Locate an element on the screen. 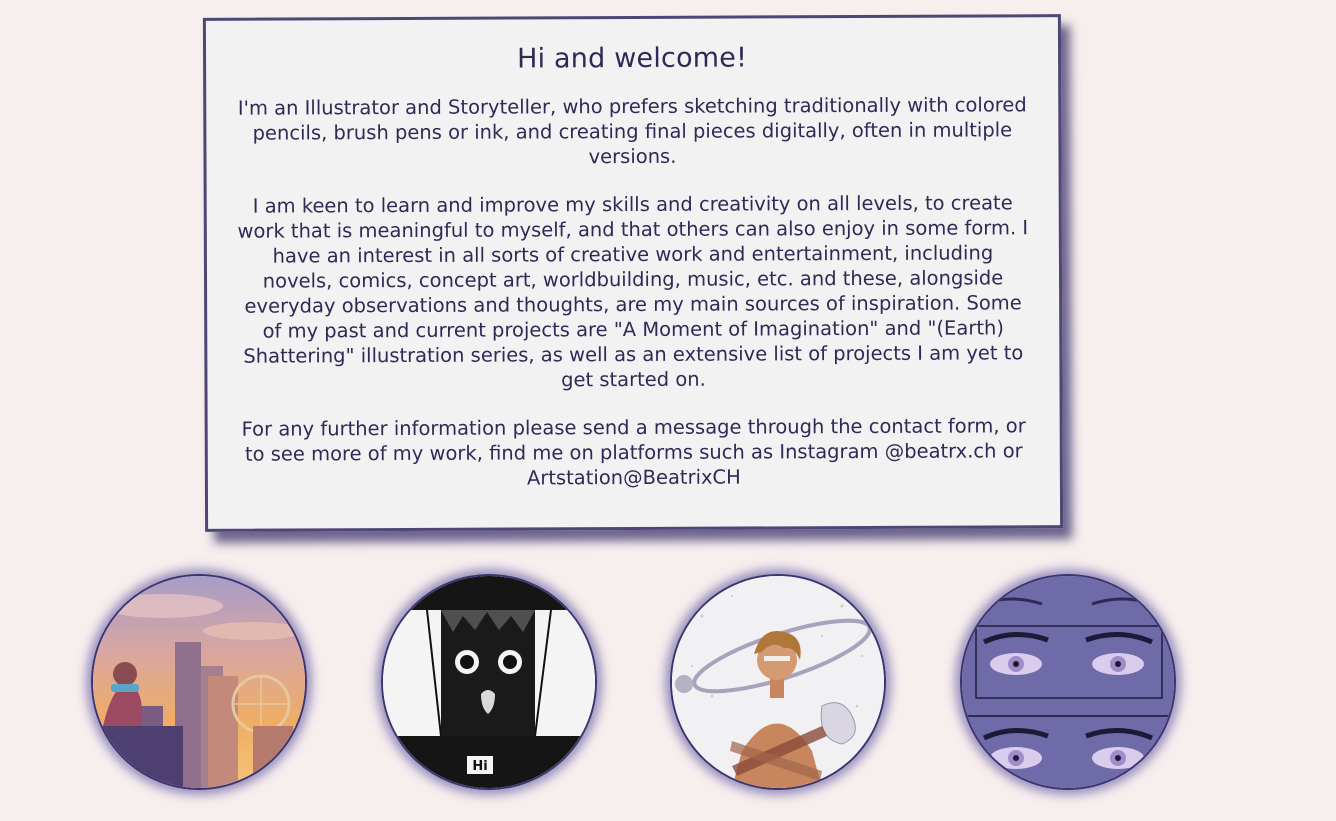 This screenshot has height=821, width=1336. black-cat-illustration: Hi is located at coordinates (489, 682).